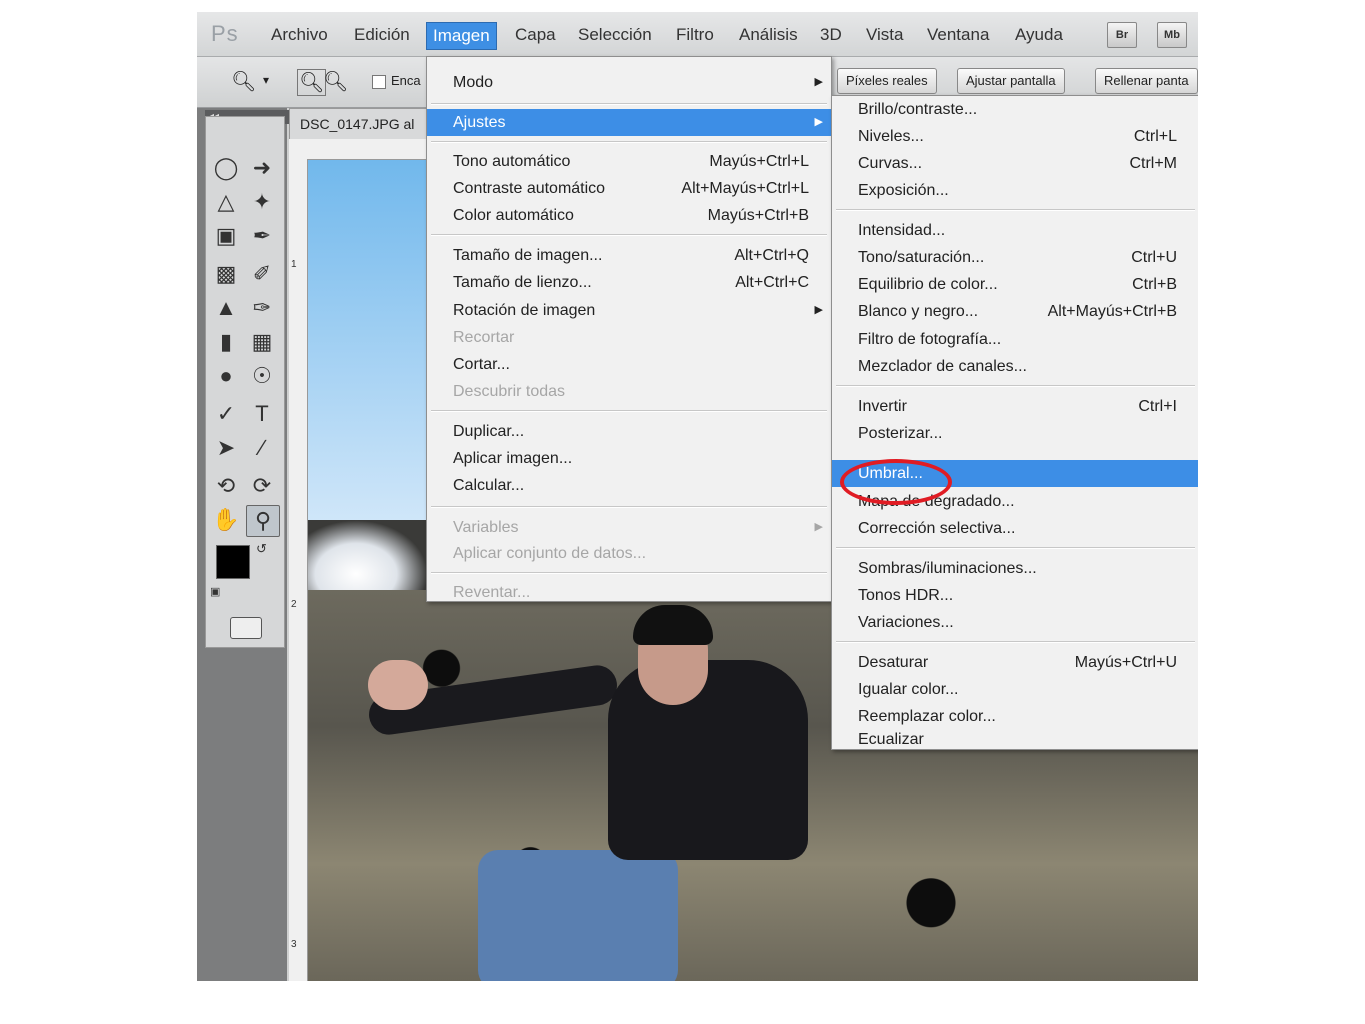  What do you see at coordinates (629, 310) in the screenshot?
I see `menu-item-rotacion-imagen: Rotación de imagen ▶` at bounding box center [629, 310].